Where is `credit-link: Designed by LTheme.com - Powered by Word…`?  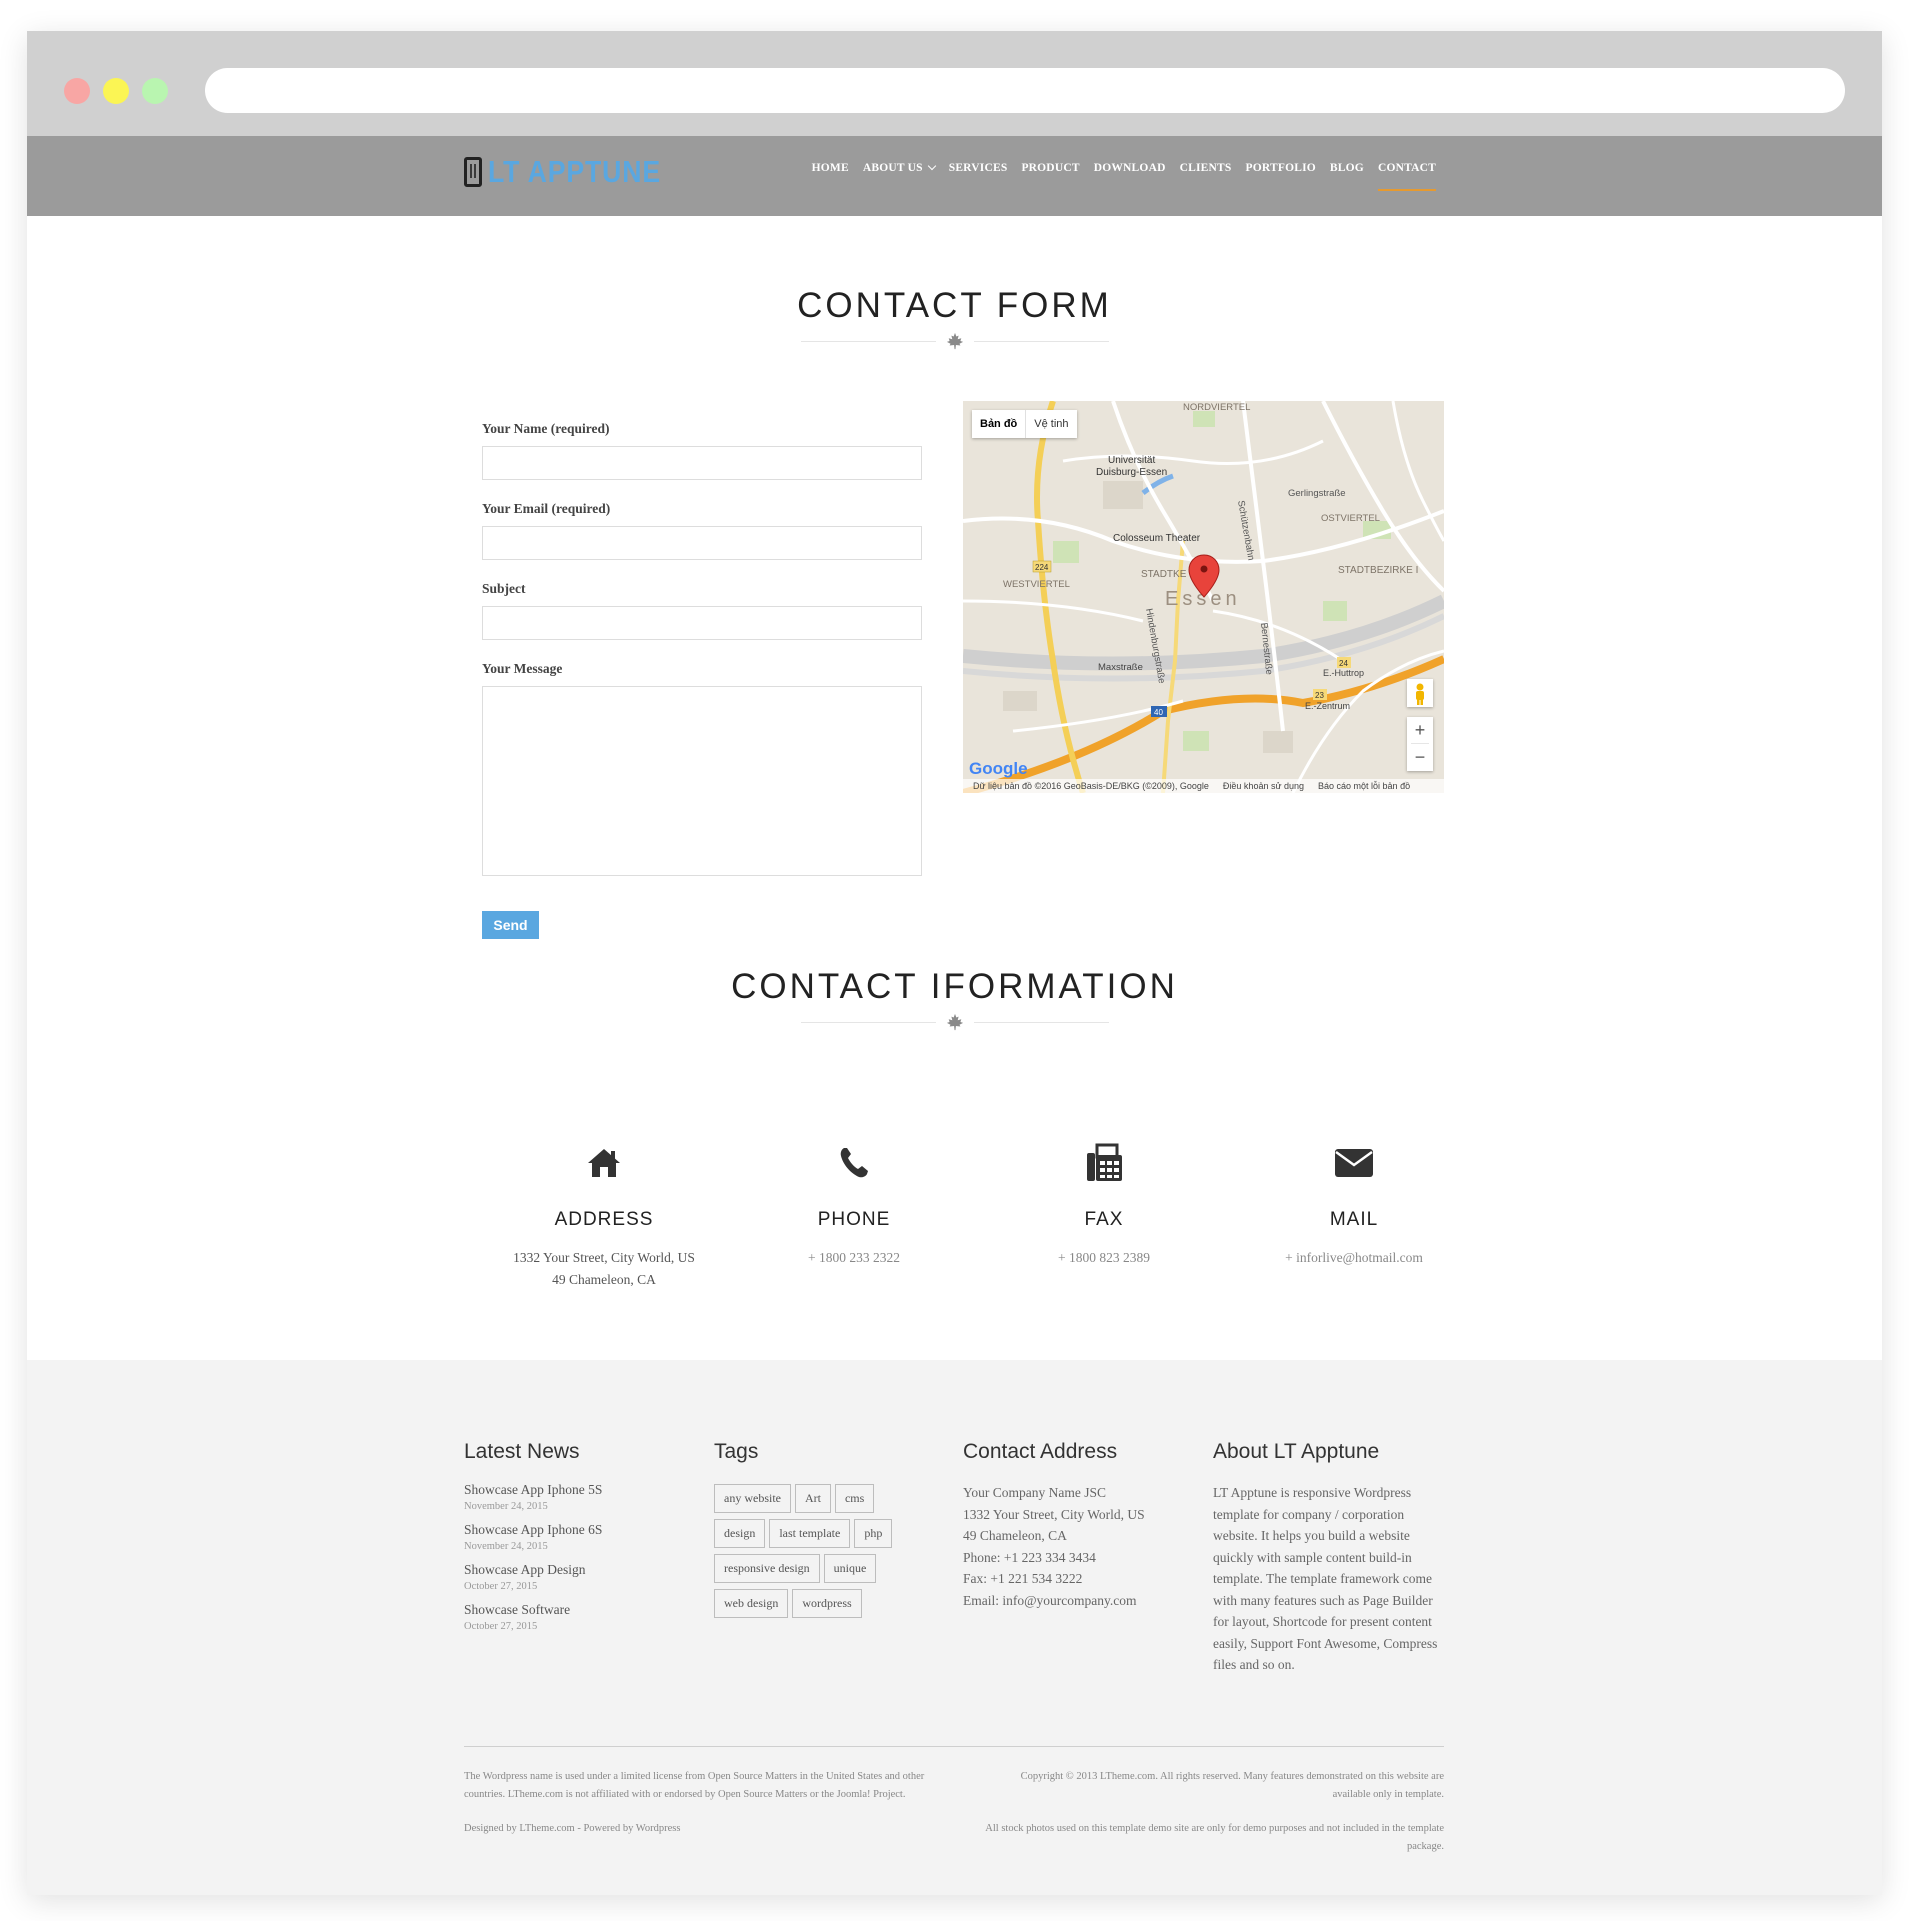
credit-link: Designed by LTheme.com - Powered by Word… is located at coordinates (709, 1829).